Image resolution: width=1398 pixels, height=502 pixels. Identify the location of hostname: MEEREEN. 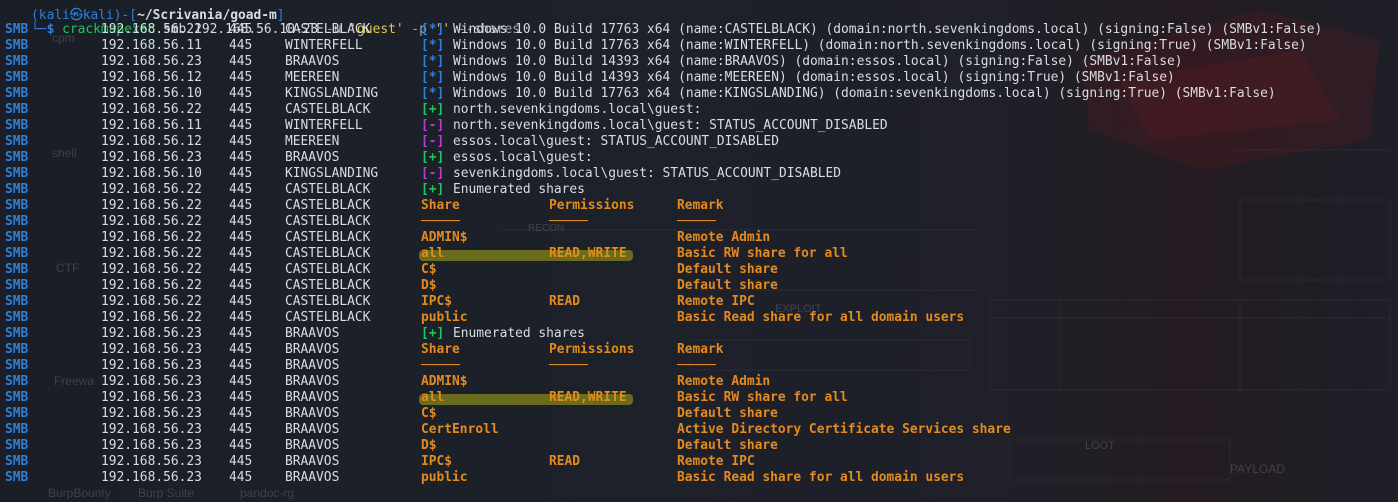
(312, 141).